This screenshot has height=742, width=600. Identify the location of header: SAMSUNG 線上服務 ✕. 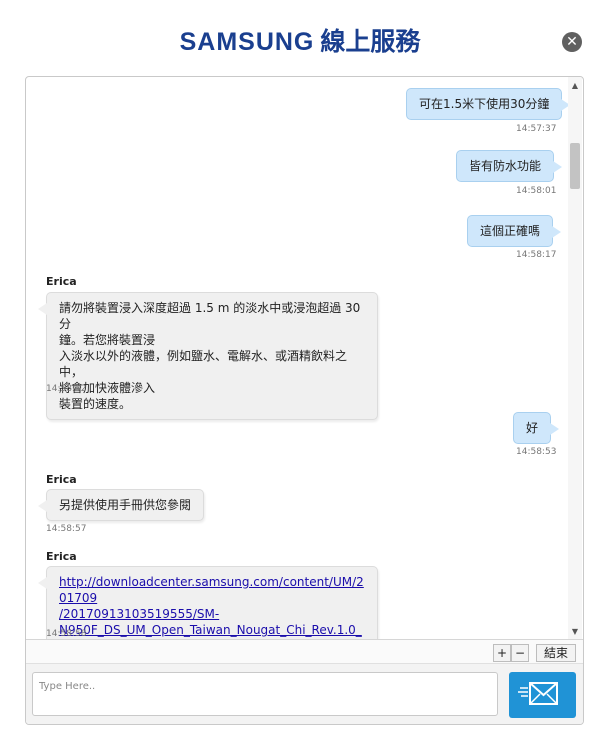
(300, 38).